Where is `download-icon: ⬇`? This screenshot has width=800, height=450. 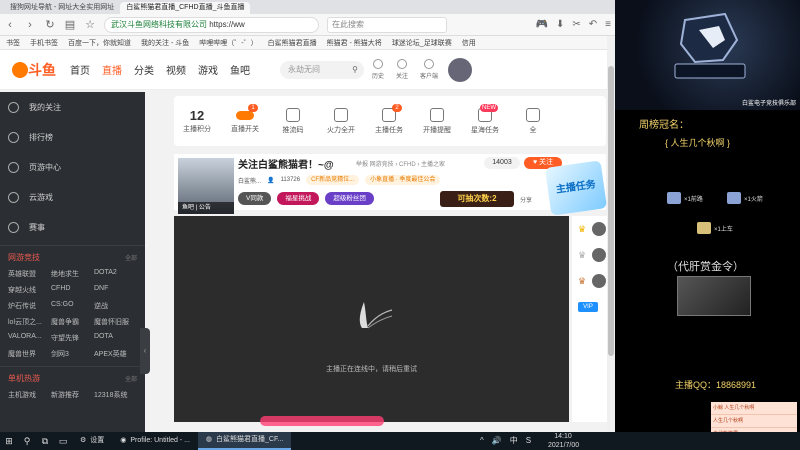 download-icon: ⬇ is located at coordinates (560, 24).